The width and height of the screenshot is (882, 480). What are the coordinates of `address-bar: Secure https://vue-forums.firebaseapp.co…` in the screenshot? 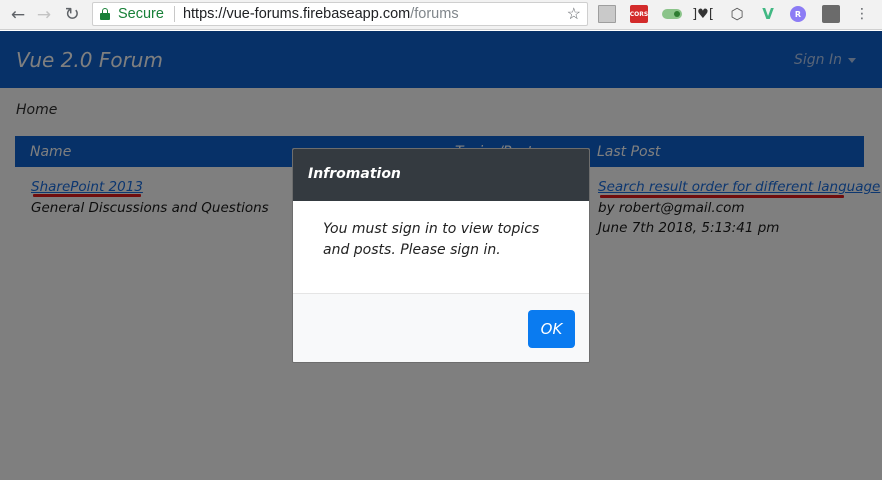 It's located at (340, 14).